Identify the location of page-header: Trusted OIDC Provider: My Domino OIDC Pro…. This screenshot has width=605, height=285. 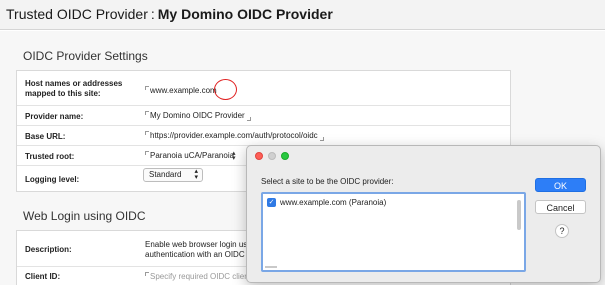
(302, 15).